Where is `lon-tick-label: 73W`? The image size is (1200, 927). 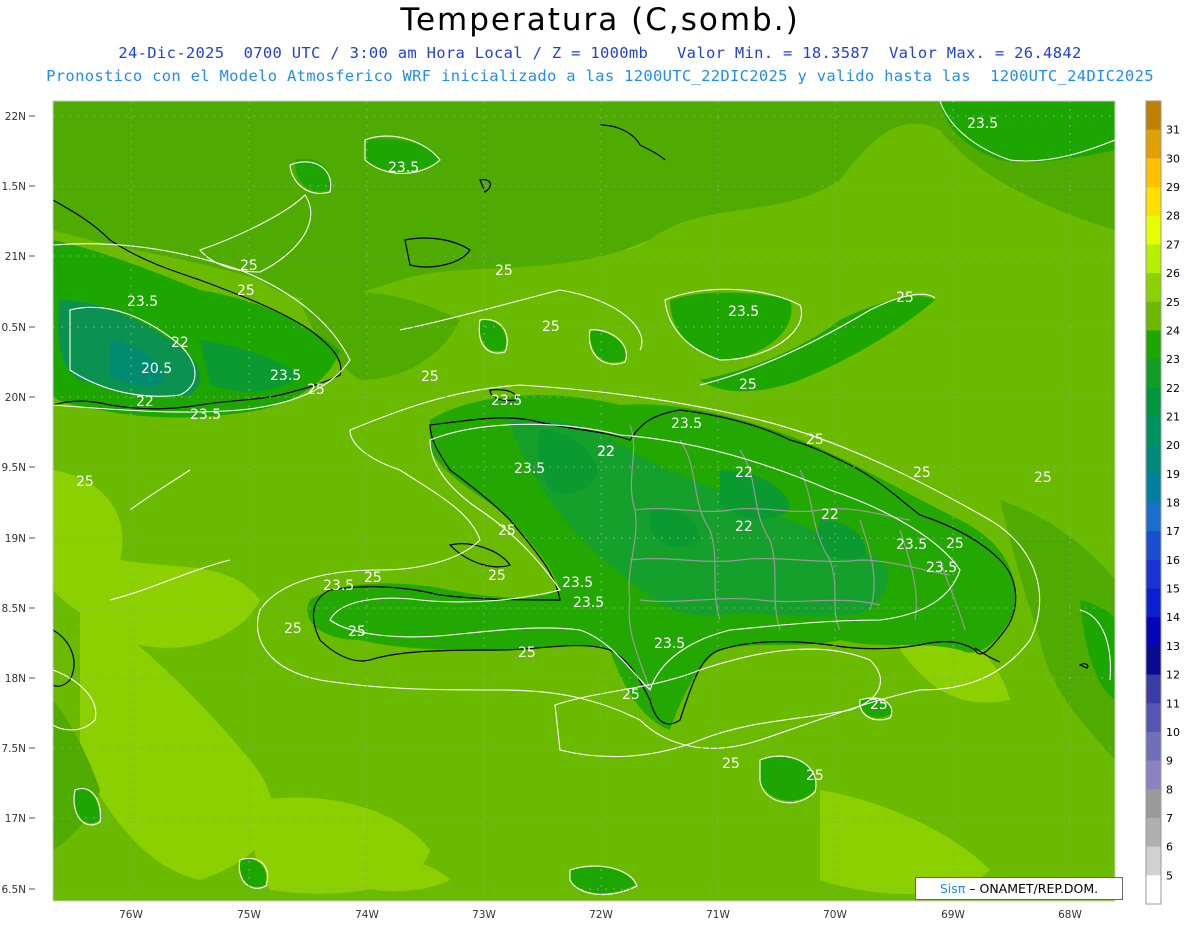 lon-tick-label: 73W is located at coordinates (484, 915).